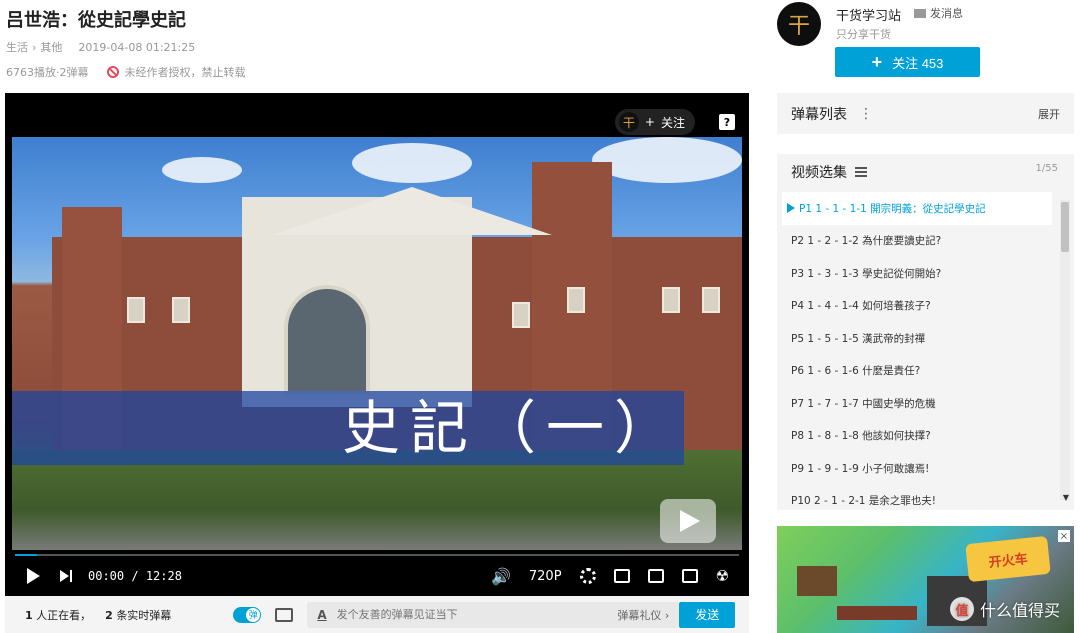 The image size is (1080, 633). Describe the element at coordinates (17, 47) in the screenshot. I see `category-link: 生活` at that location.